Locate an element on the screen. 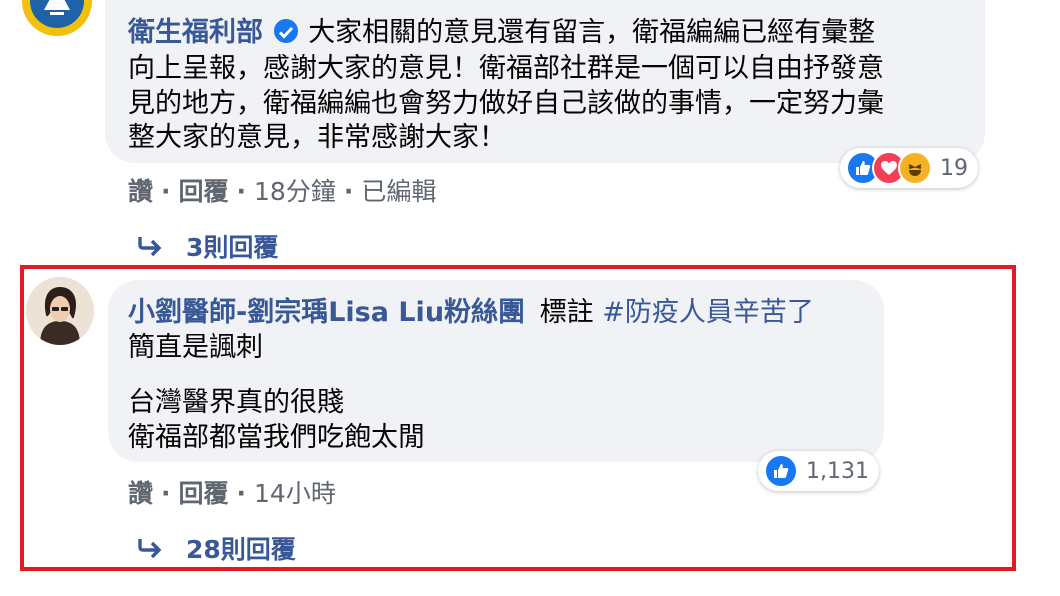  view-replies-link: 3則回覆 is located at coordinates (208, 246).